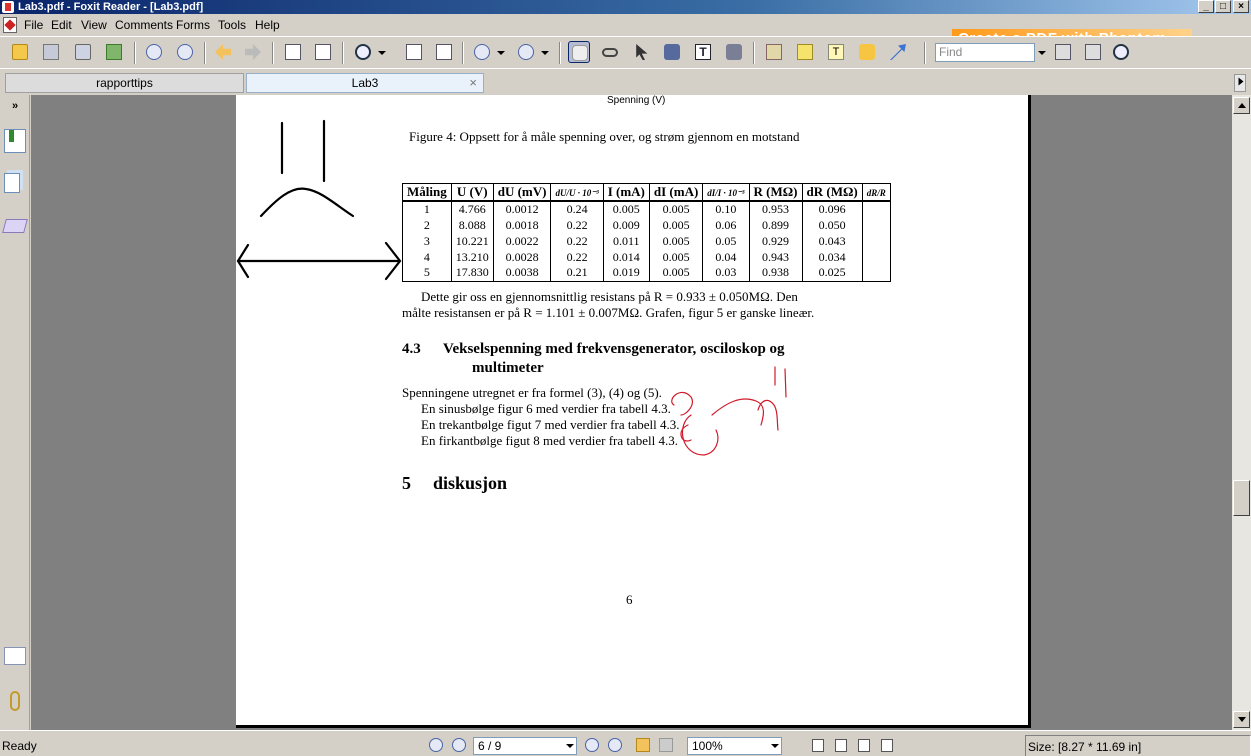  What do you see at coordinates (1093, 52) in the screenshot?
I see `find-next-button` at bounding box center [1093, 52].